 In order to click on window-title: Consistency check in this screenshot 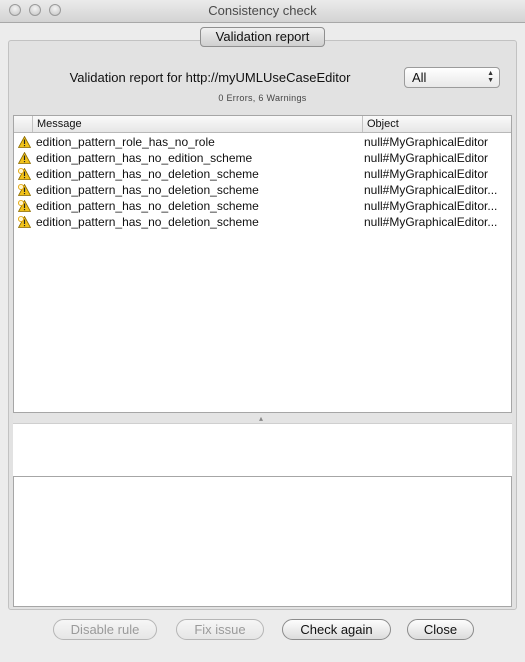, I will do `click(262, 10)`.